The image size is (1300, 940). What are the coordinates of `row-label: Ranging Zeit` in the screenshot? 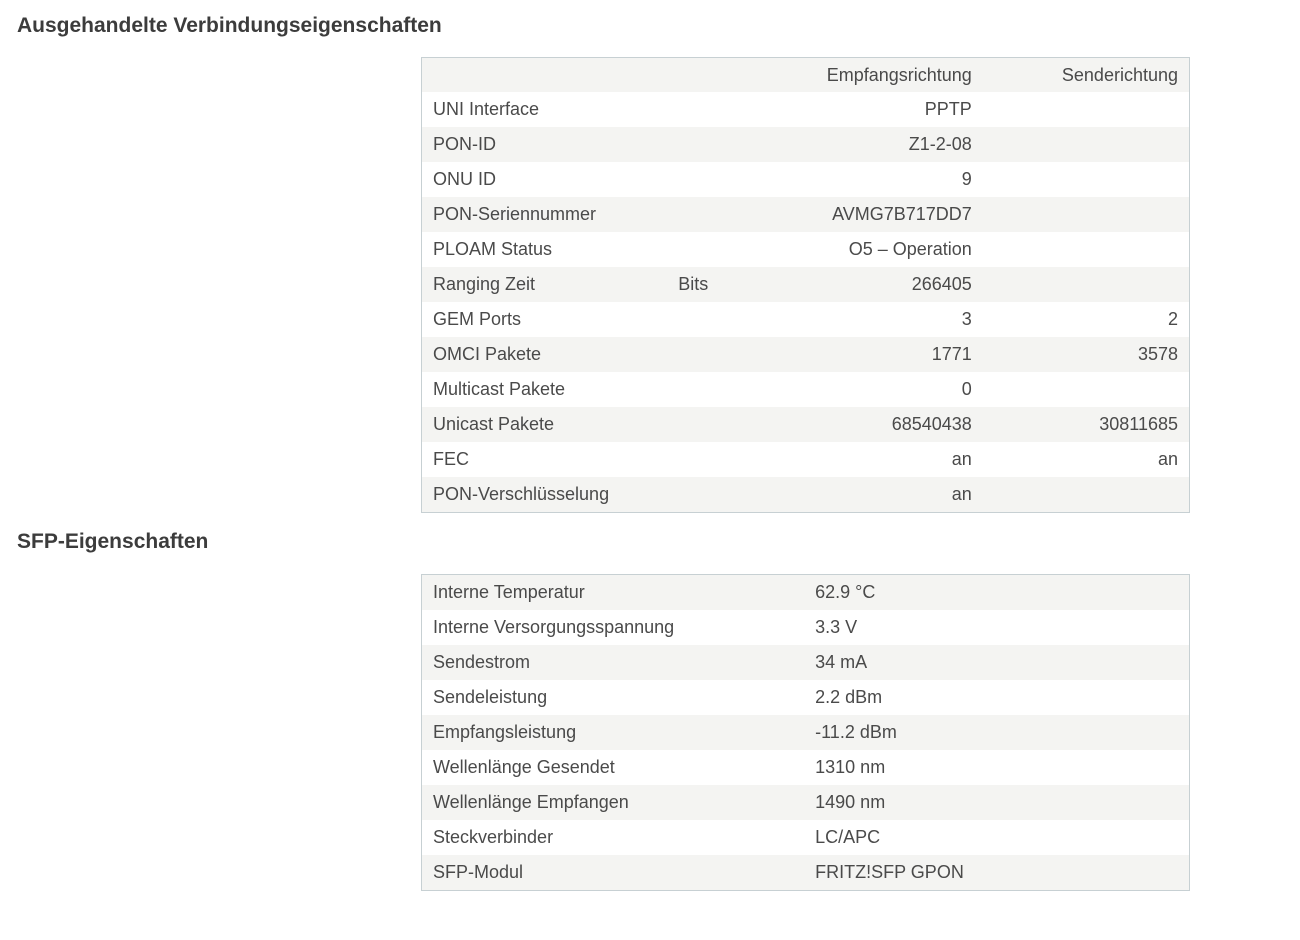 It's located at (484, 284).